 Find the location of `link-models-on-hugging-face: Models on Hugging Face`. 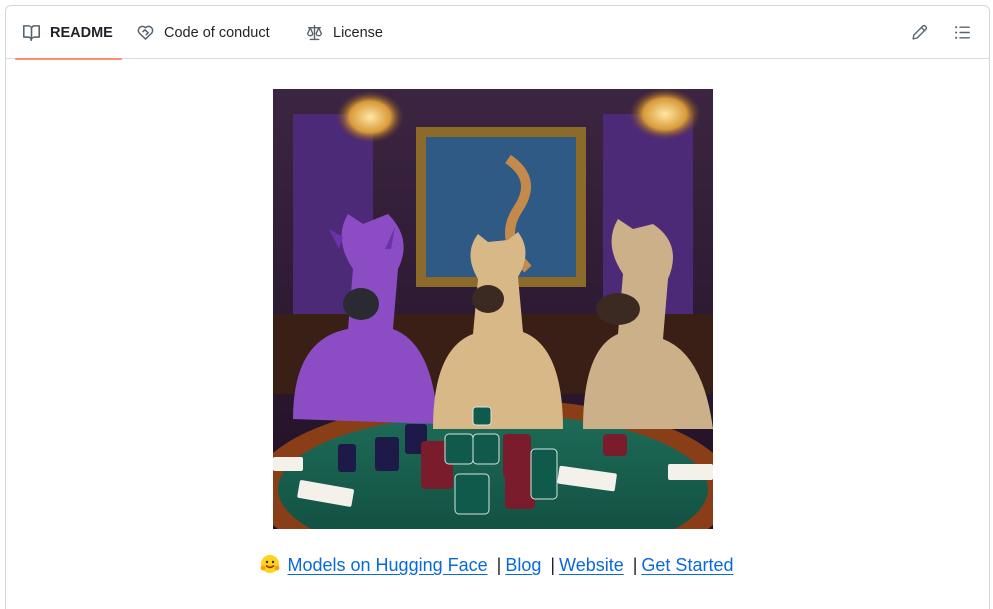

link-models-on-hugging-face: Models on Hugging Face is located at coordinates (388, 565).